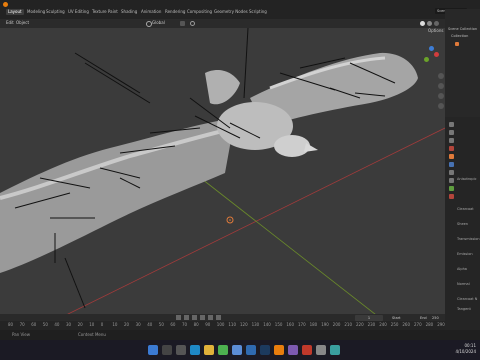 This screenshot has width=480, height=360. What do you see at coordinates (181, 350) in the screenshot?
I see `task-view-icon` at bounding box center [181, 350].